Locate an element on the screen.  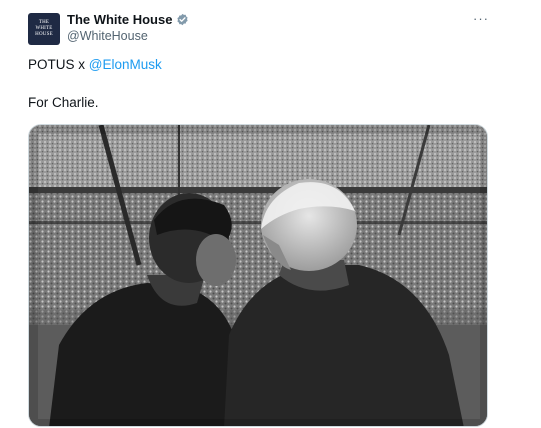
author-name-row: The White House is located at coordinates (128, 19).